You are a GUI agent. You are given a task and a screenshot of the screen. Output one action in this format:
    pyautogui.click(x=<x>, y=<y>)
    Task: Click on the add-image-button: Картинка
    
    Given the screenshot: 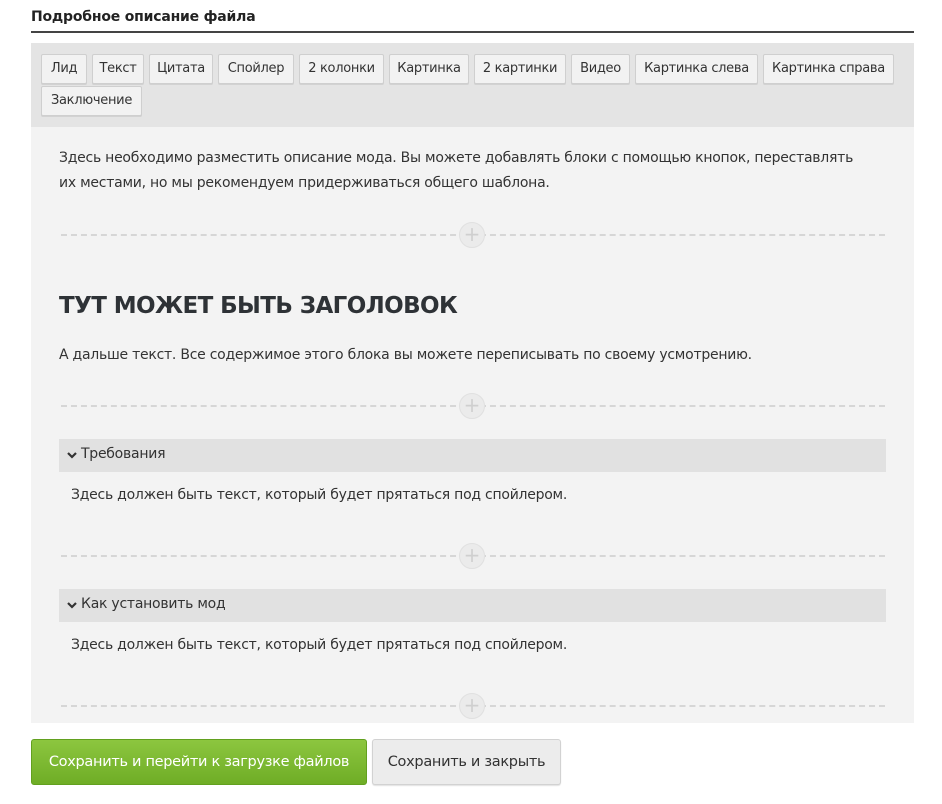 What is the action you would take?
    pyautogui.click(x=429, y=69)
    